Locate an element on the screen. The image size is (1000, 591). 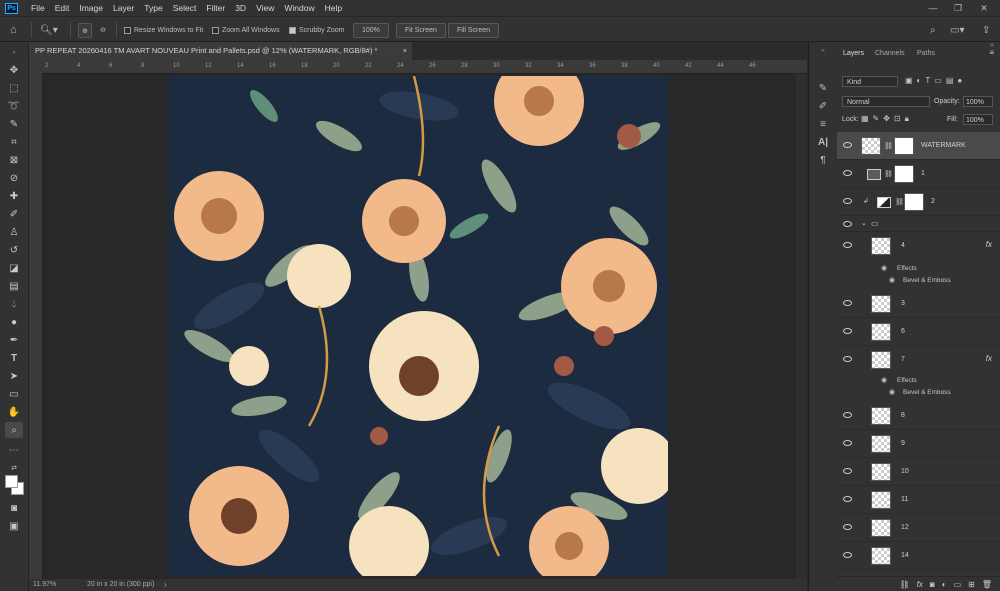
delete-icon: 🗑︎ is located at coordinates (987, 584).